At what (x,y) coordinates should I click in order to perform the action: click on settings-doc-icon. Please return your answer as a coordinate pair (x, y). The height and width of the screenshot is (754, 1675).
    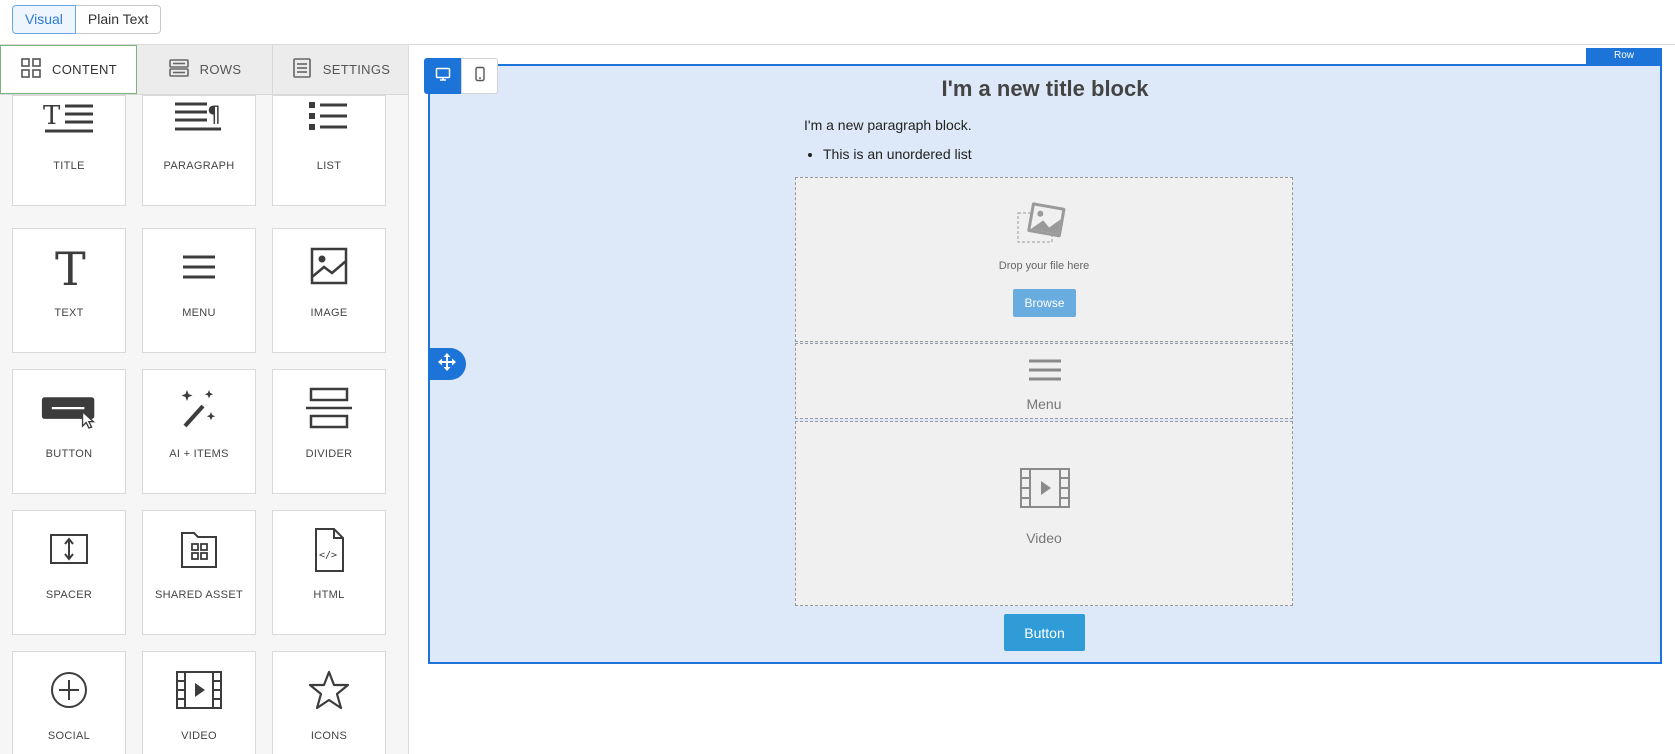
    Looking at the image, I should click on (302, 69).